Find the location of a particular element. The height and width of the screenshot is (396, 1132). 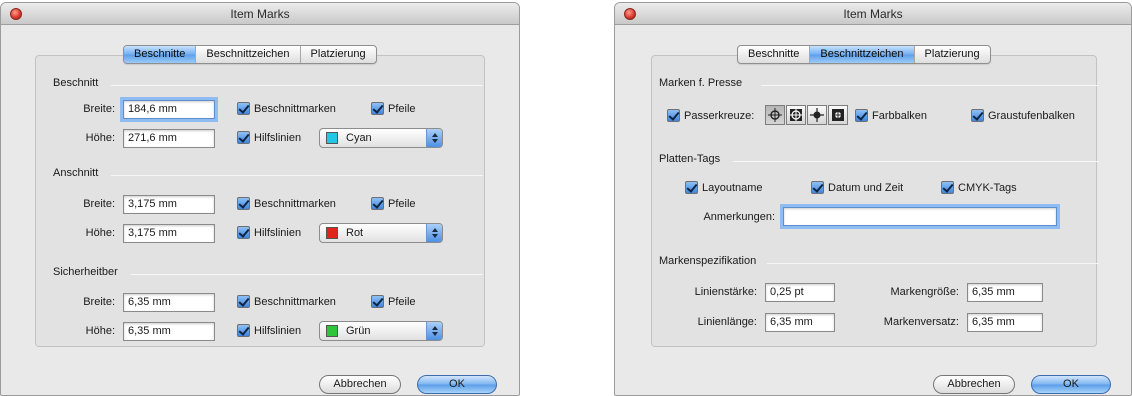

safety-arrows-checkbox: Pfeile is located at coordinates (393, 301).